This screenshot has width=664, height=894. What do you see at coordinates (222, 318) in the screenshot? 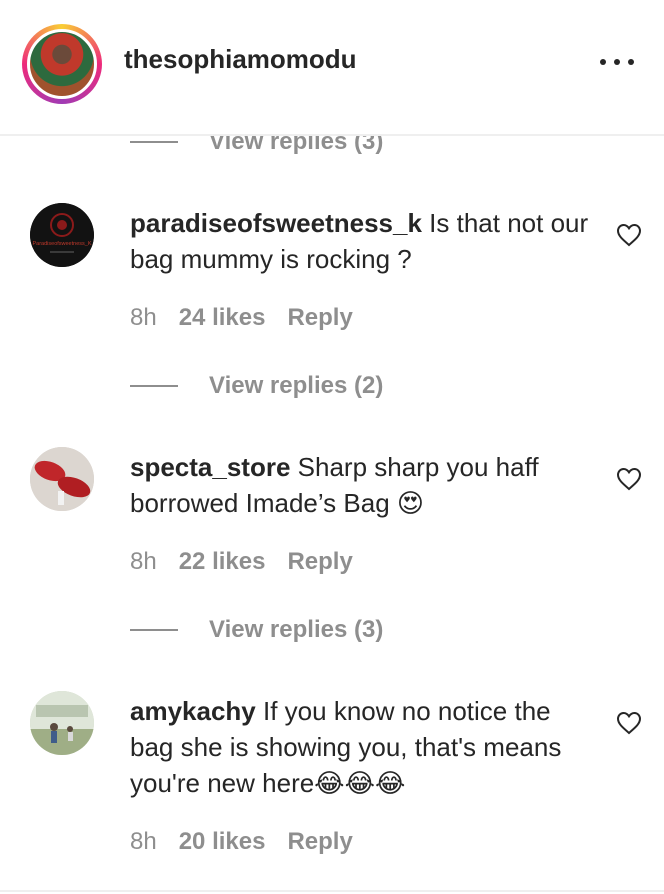
I see `likes-count: 24 likes` at bounding box center [222, 318].